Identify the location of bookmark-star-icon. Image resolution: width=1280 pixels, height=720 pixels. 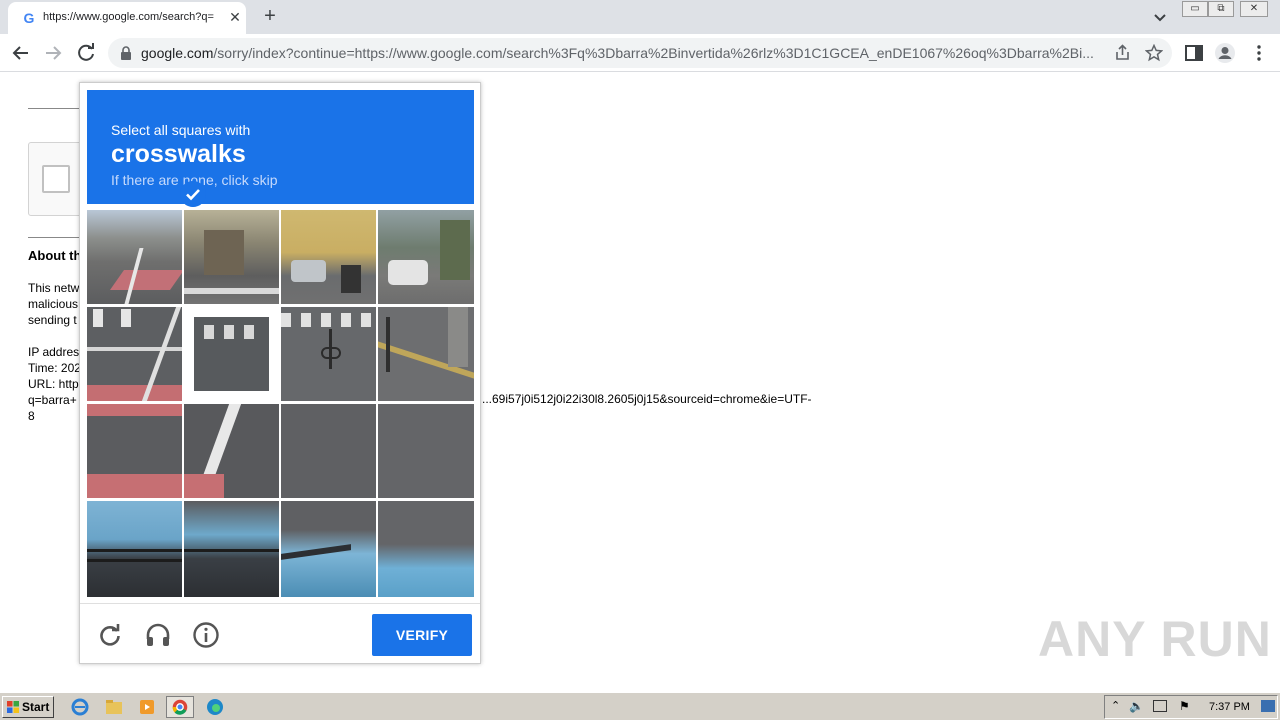
(1154, 53).